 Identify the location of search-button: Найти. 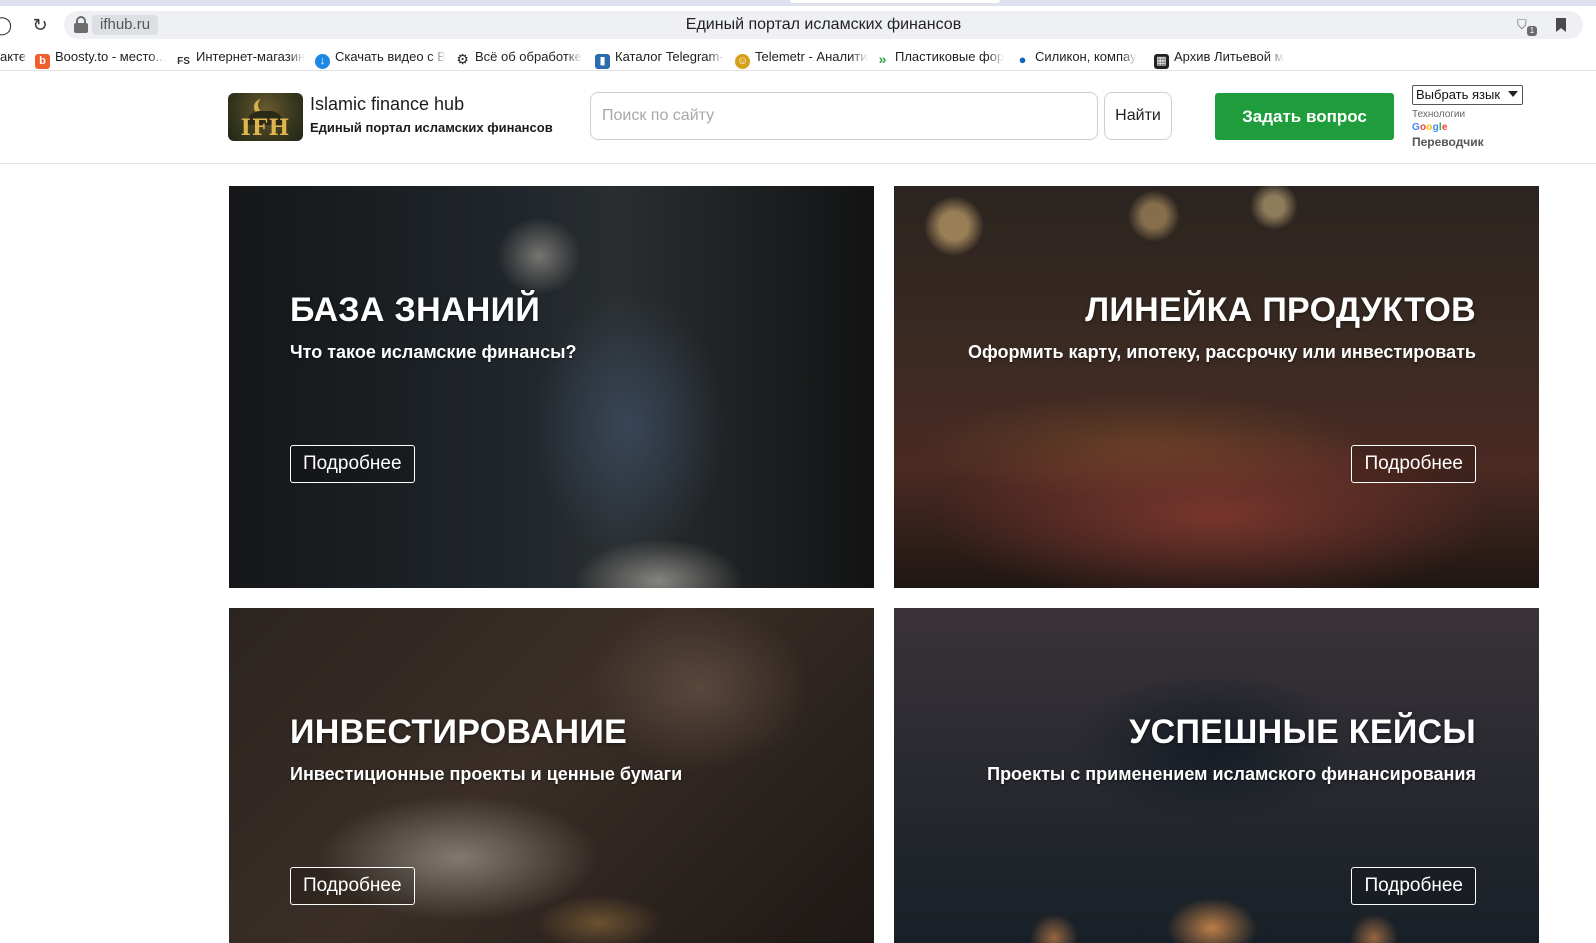
(1138, 116).